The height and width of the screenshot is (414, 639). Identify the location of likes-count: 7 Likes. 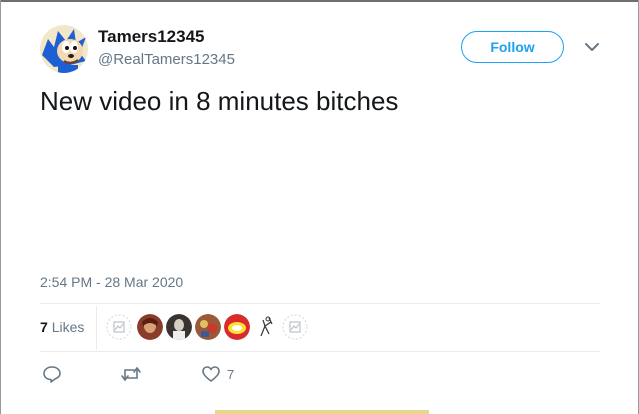
(62, 327).